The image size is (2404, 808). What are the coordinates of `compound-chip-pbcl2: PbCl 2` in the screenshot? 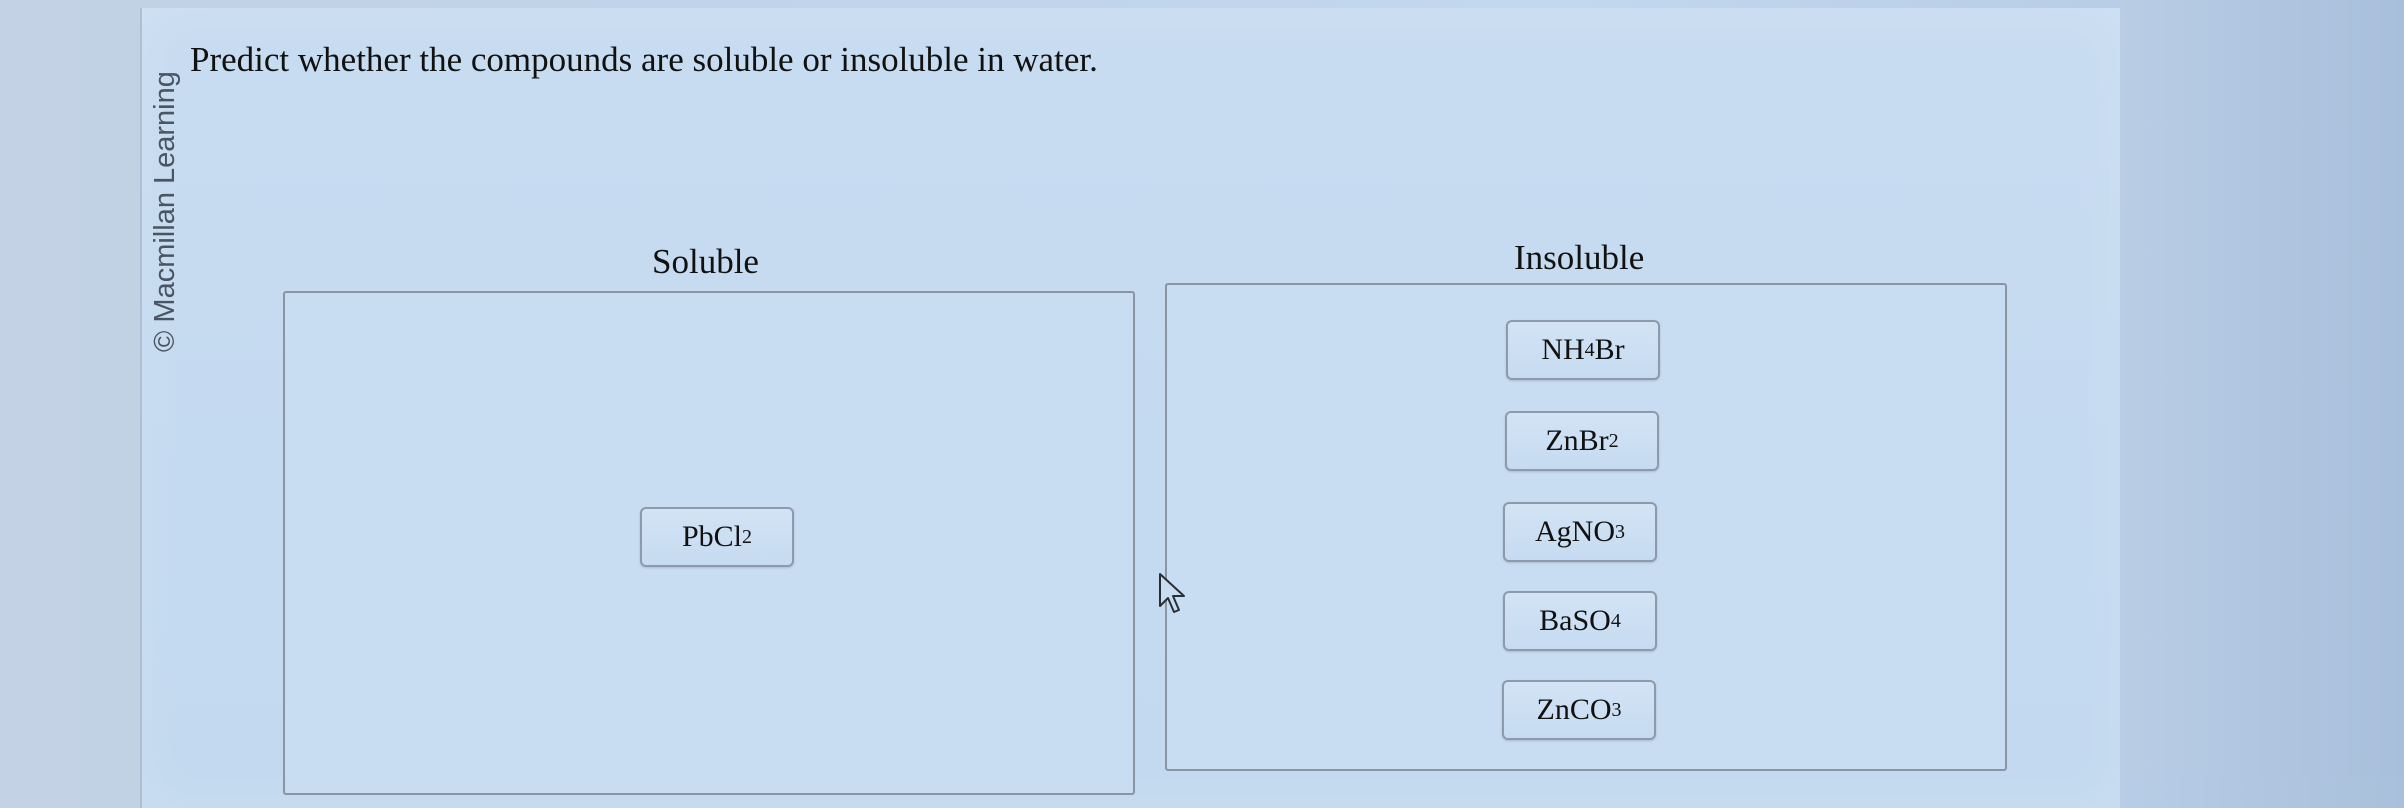 It's located at (717, 537).